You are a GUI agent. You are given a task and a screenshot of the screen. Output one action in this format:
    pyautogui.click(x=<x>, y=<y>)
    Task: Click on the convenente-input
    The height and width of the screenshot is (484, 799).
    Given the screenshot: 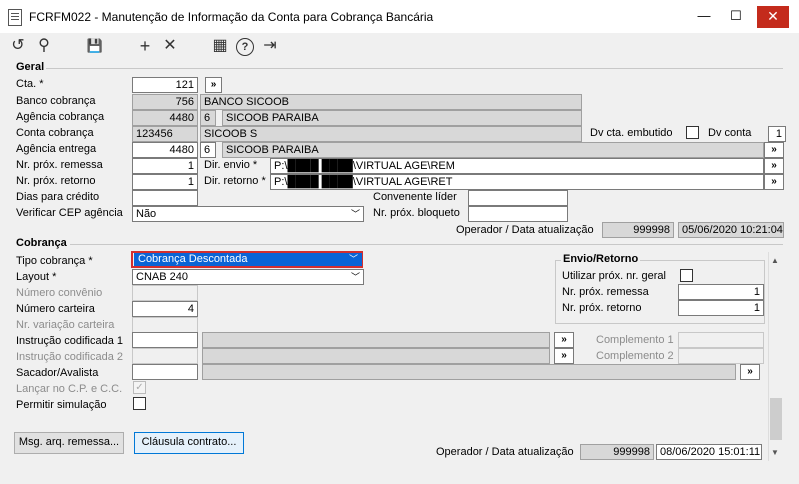 What is the action you would take?
    pyautogui.click(x=518, y=198)
    